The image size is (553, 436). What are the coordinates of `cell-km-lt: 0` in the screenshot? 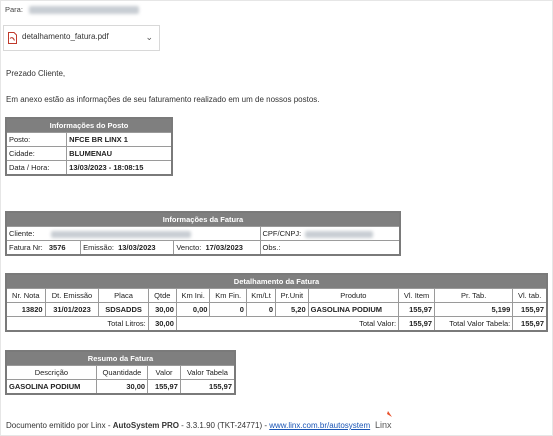 It's located at (261, 309).